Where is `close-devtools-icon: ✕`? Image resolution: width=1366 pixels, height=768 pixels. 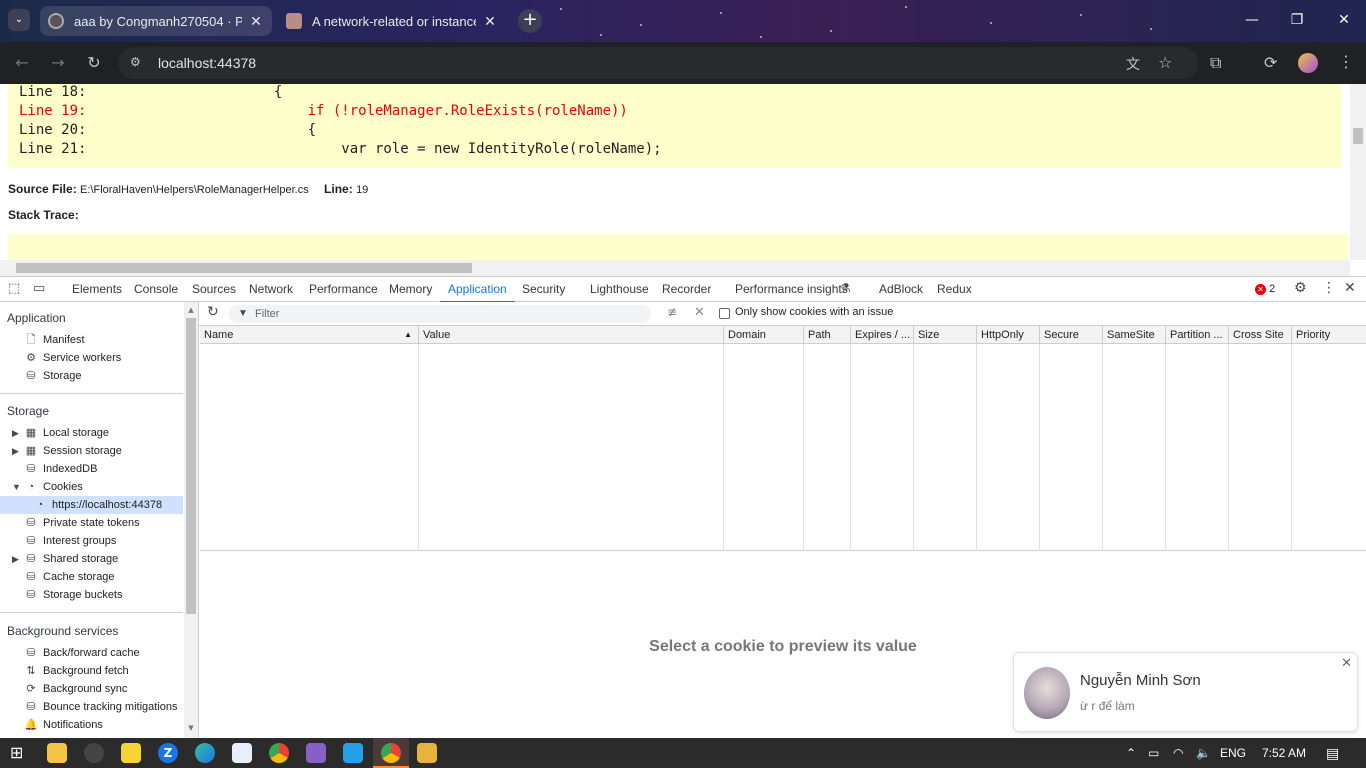 close-devtools-icon: ✕ is located at coordinates (1350, 288).